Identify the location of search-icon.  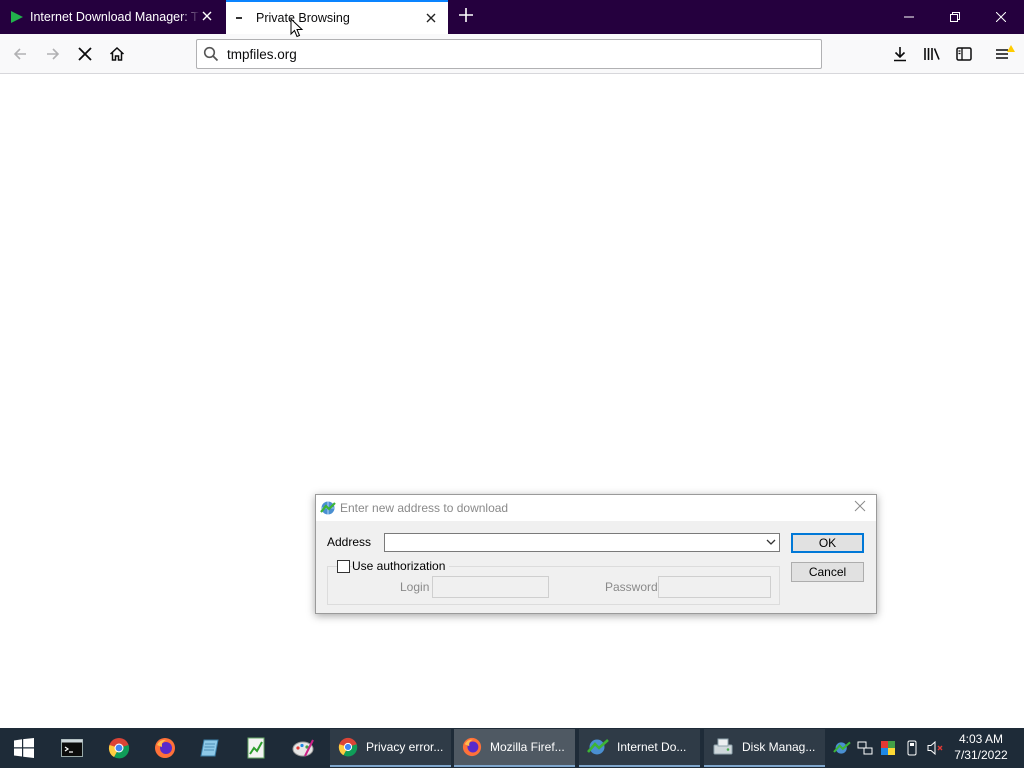
(211, 54).